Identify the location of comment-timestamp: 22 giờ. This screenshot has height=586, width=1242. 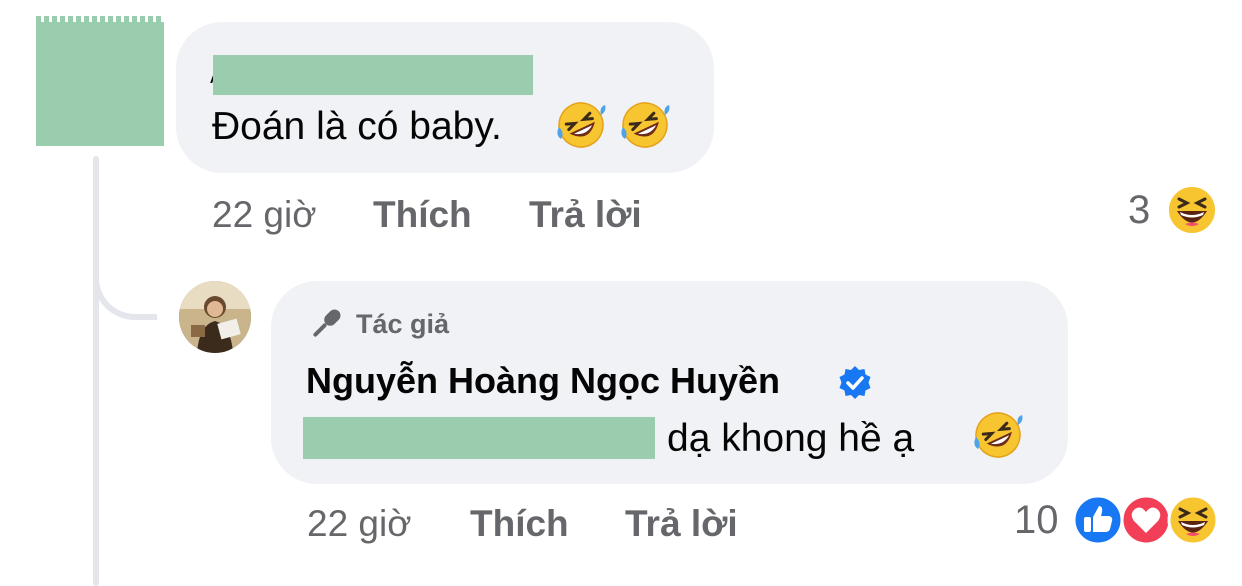
(264, 215).